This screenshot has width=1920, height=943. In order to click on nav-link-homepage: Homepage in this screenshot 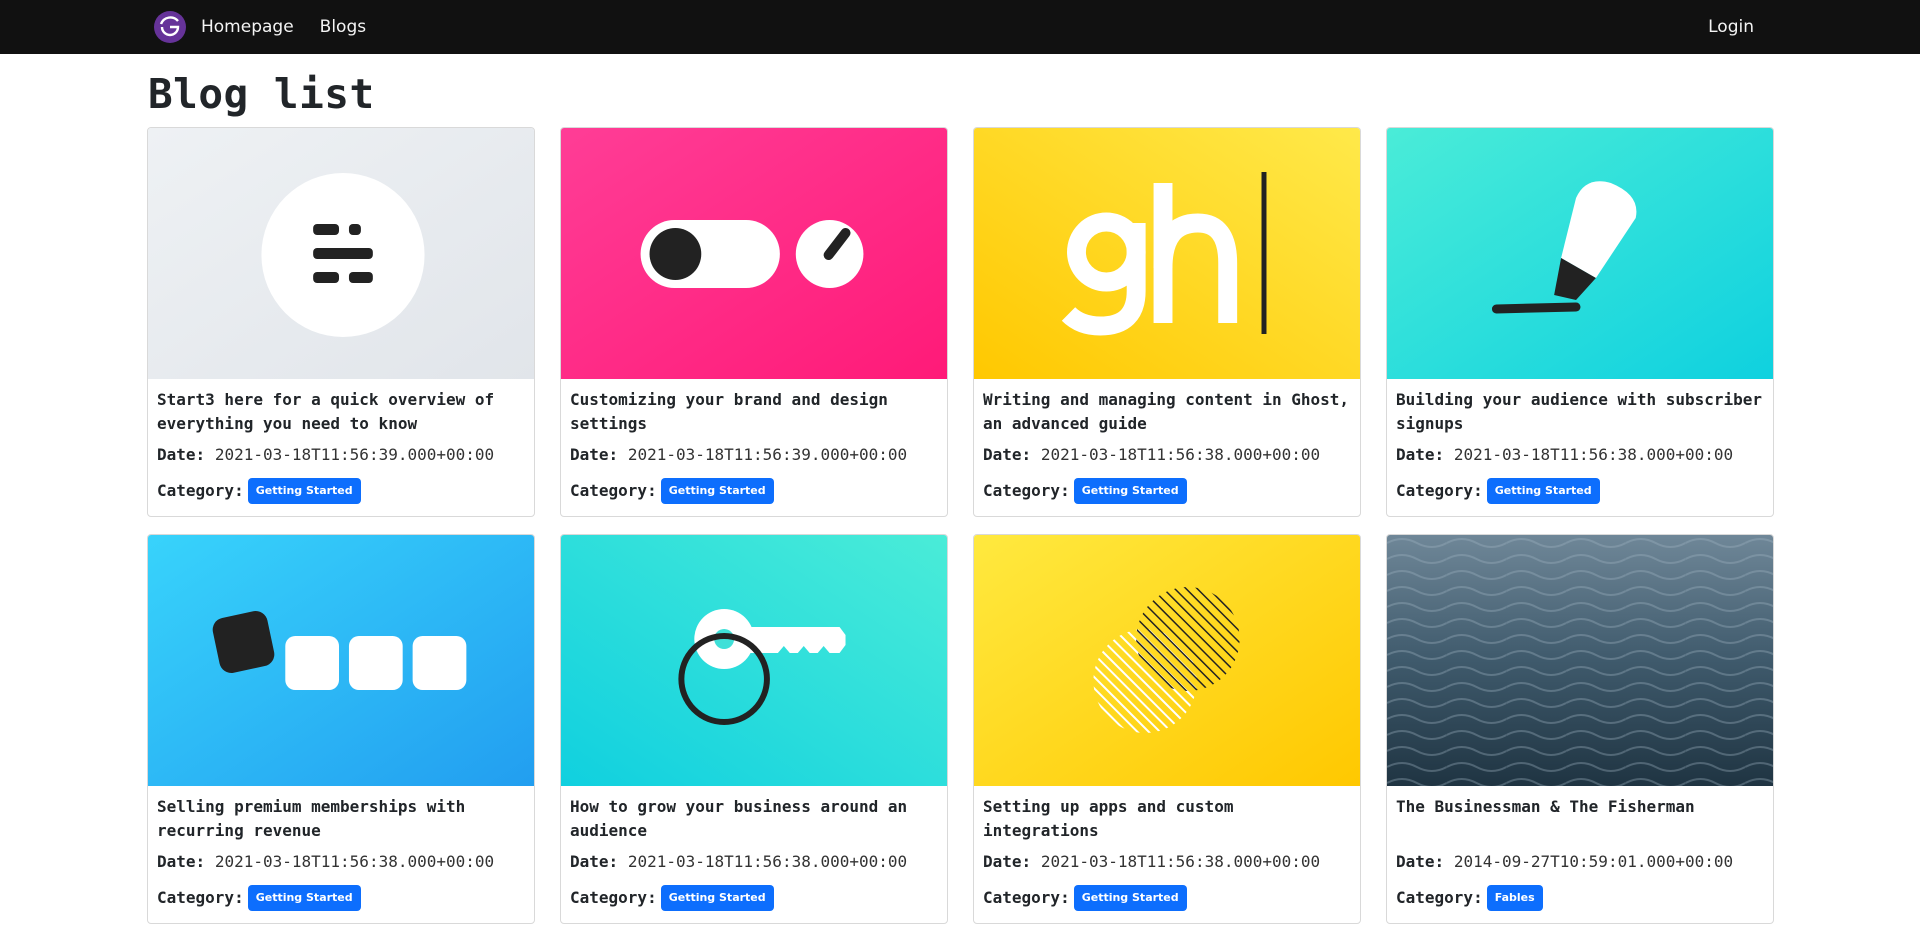, I will do `click(247, 27)`.